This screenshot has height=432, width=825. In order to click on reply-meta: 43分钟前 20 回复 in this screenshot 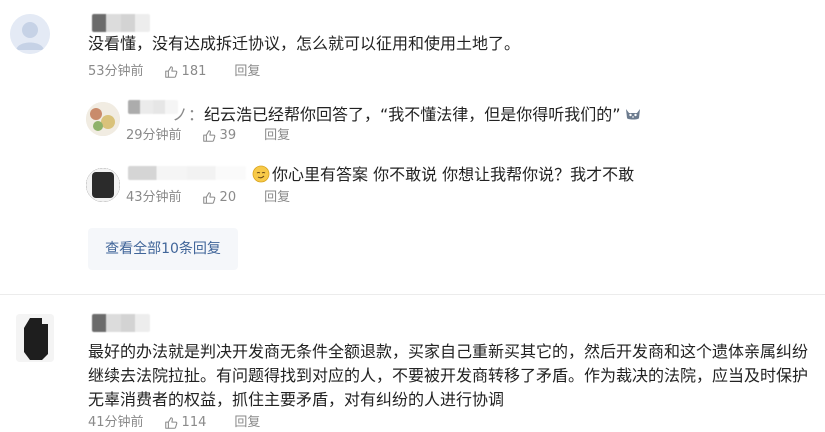, I will do `click(208, 198)`.